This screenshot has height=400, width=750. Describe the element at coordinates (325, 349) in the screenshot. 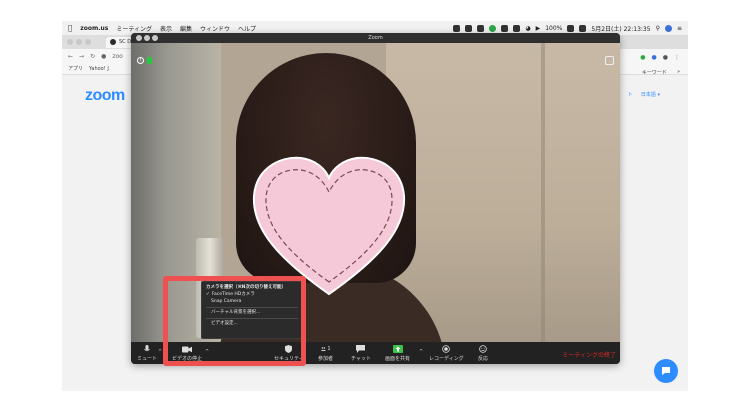

I see `participants-icon: 1` at that location.